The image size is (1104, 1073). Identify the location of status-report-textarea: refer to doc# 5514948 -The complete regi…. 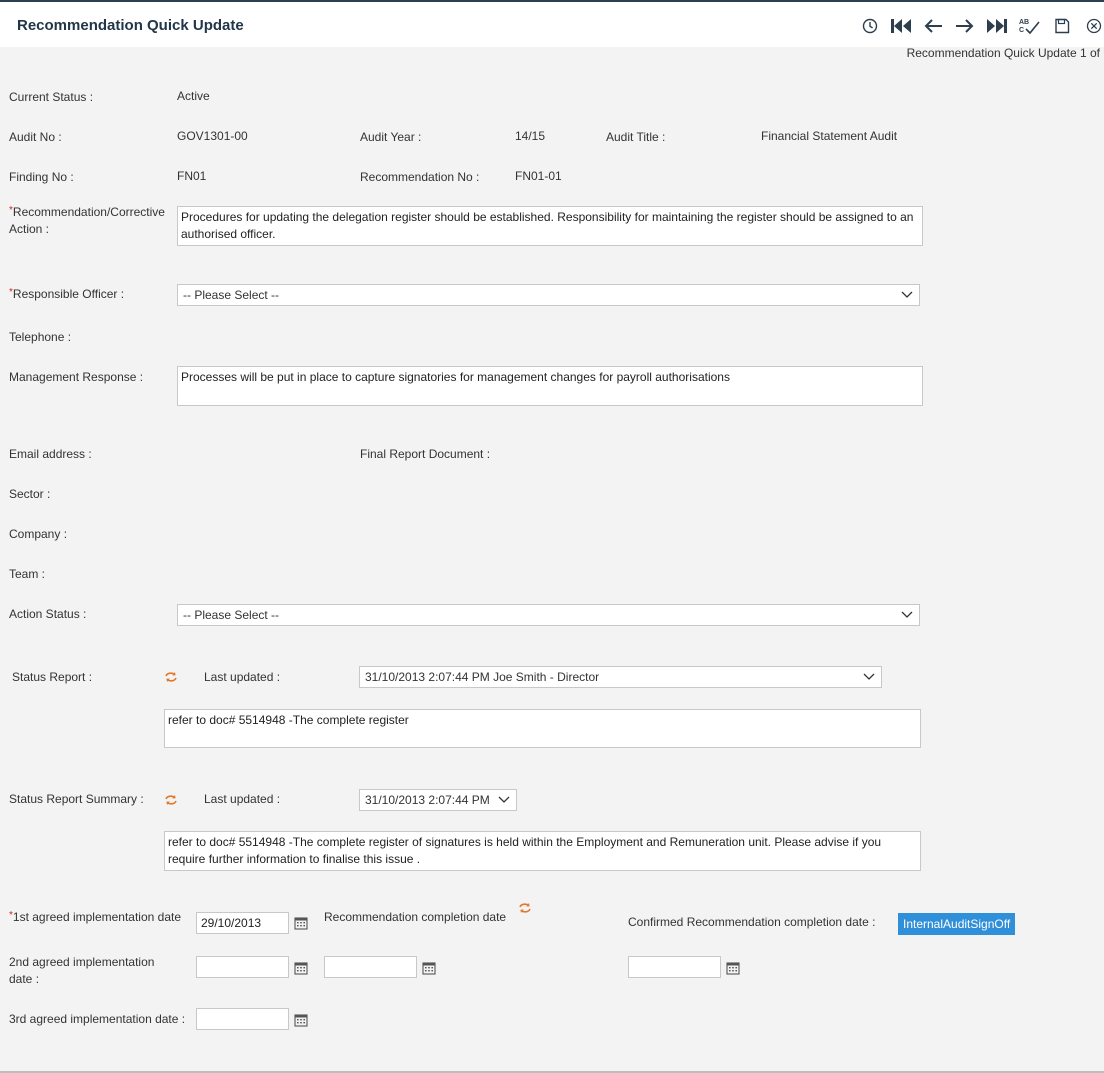
(542, 728).